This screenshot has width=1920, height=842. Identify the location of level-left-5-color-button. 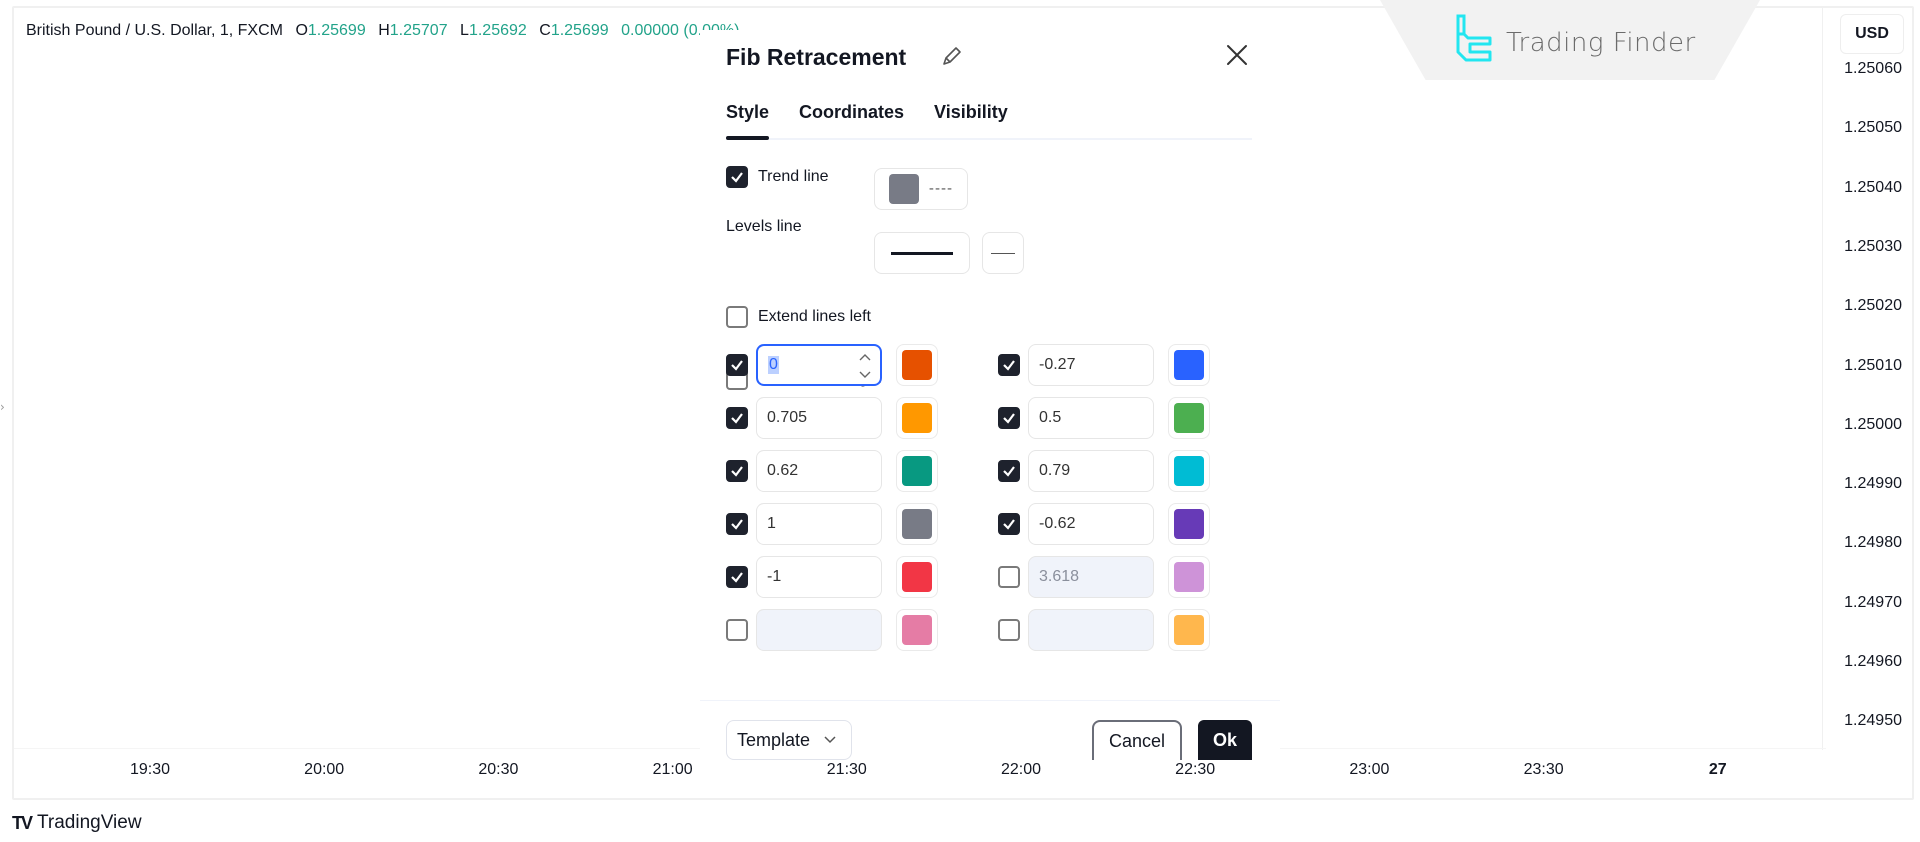
(917, 630).